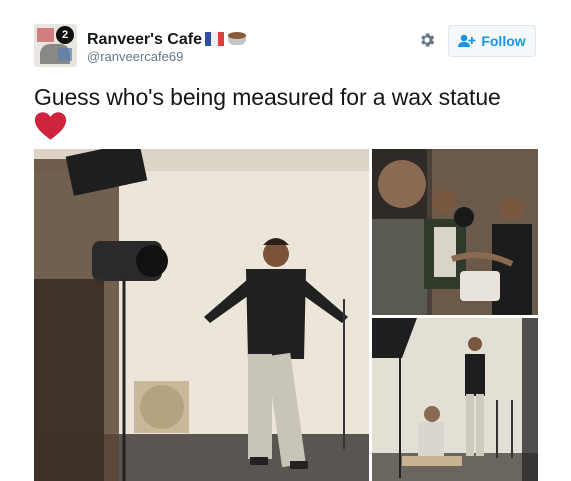 Image resolution: width=571 pixels, height=481 pixels. I want to click on user-display-name: Ranveer's Cafe, so click(167, 39).